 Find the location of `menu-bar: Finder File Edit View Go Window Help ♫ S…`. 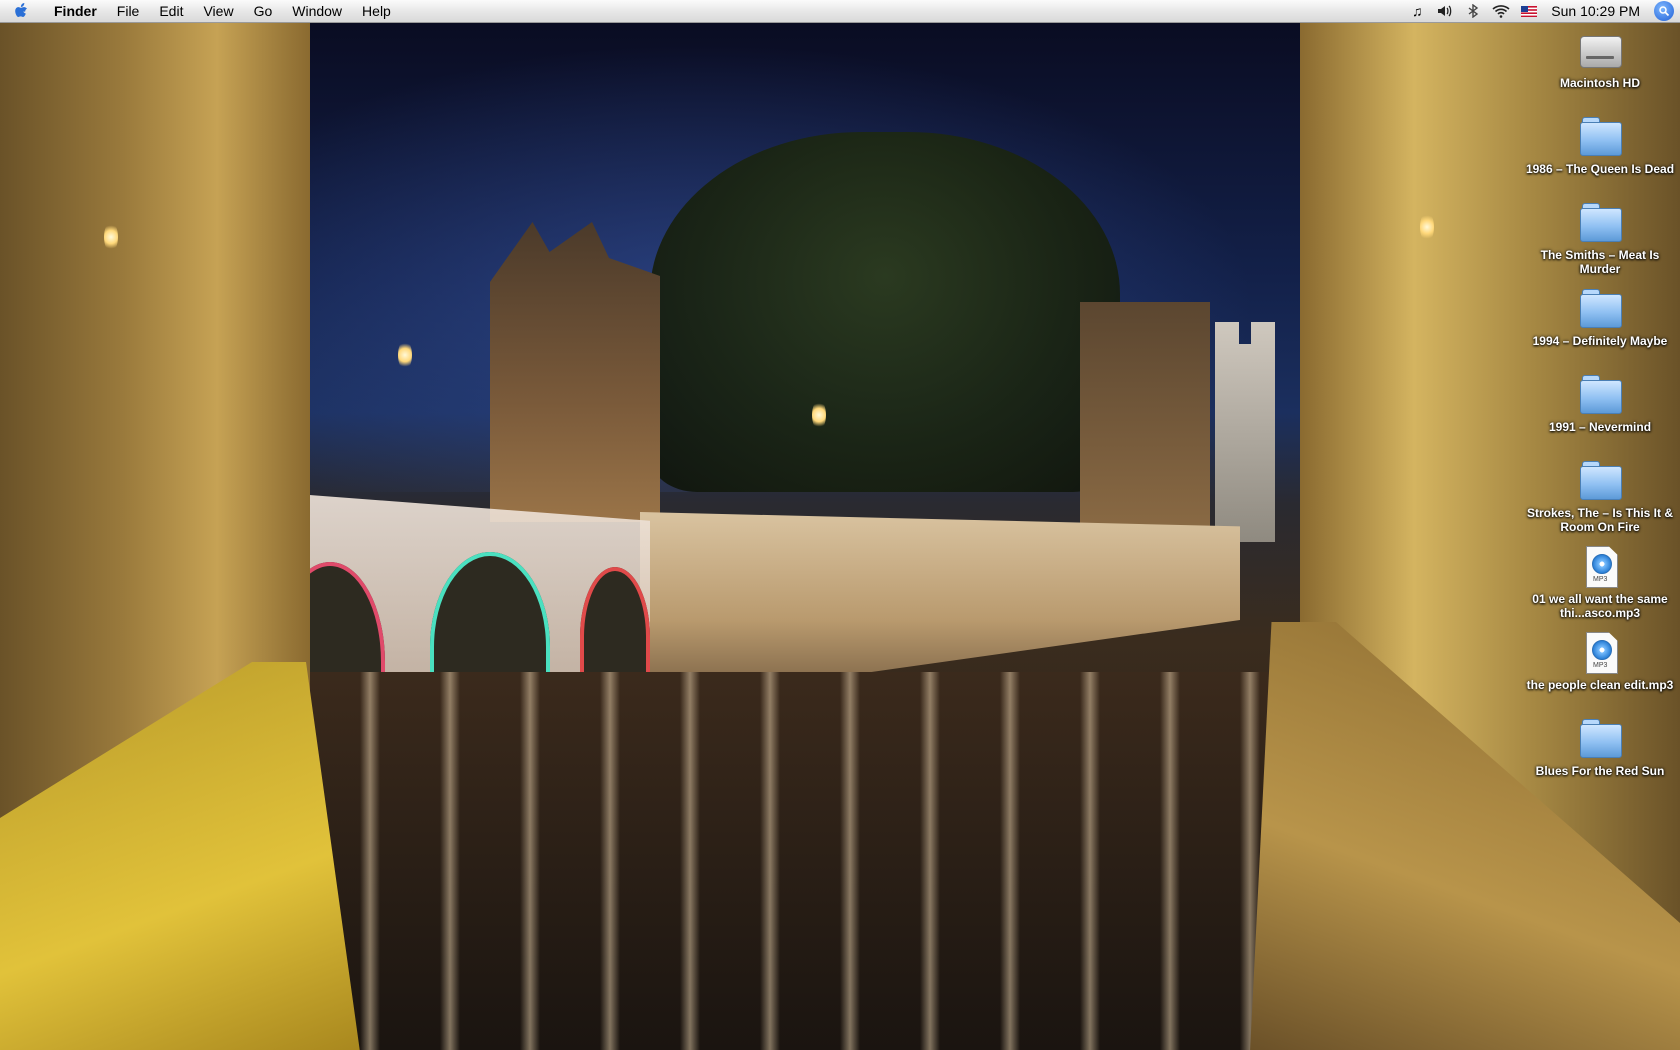

menu-bar: Finder File Edit View Go Window Help ♫ S… is located at coordinates (840, 11).